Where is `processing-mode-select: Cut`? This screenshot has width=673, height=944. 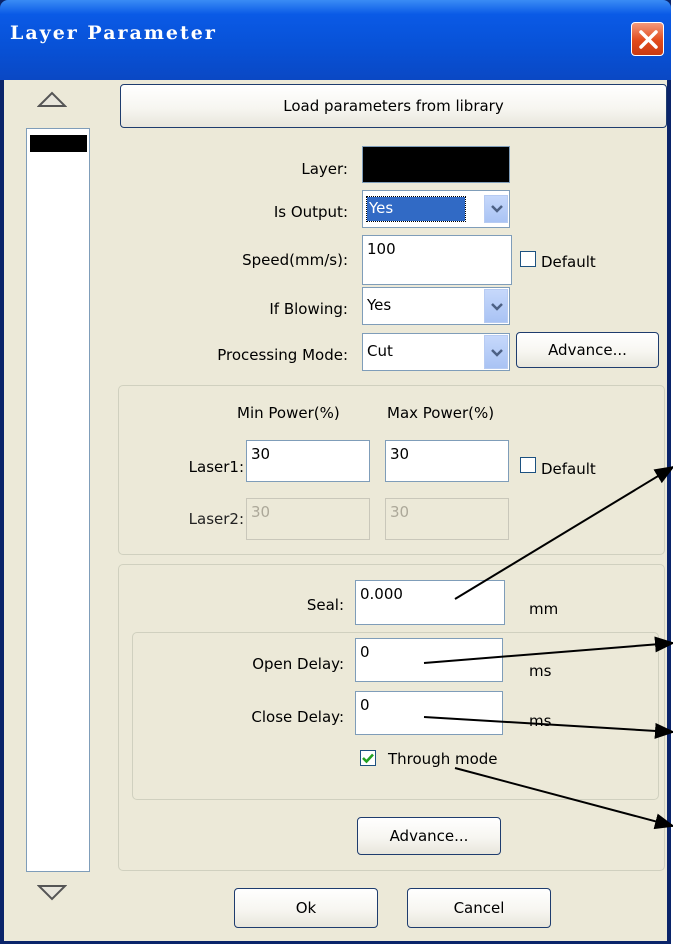 processing-mode-select: Cut is located at coordinates (436, 352).